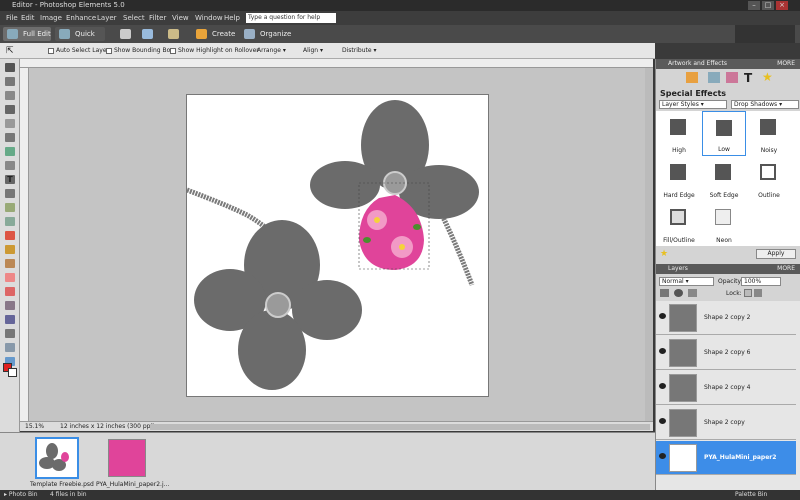  I want to click on layer-row-selected: PYA_HulaMini_paper2, so click(726, 458).